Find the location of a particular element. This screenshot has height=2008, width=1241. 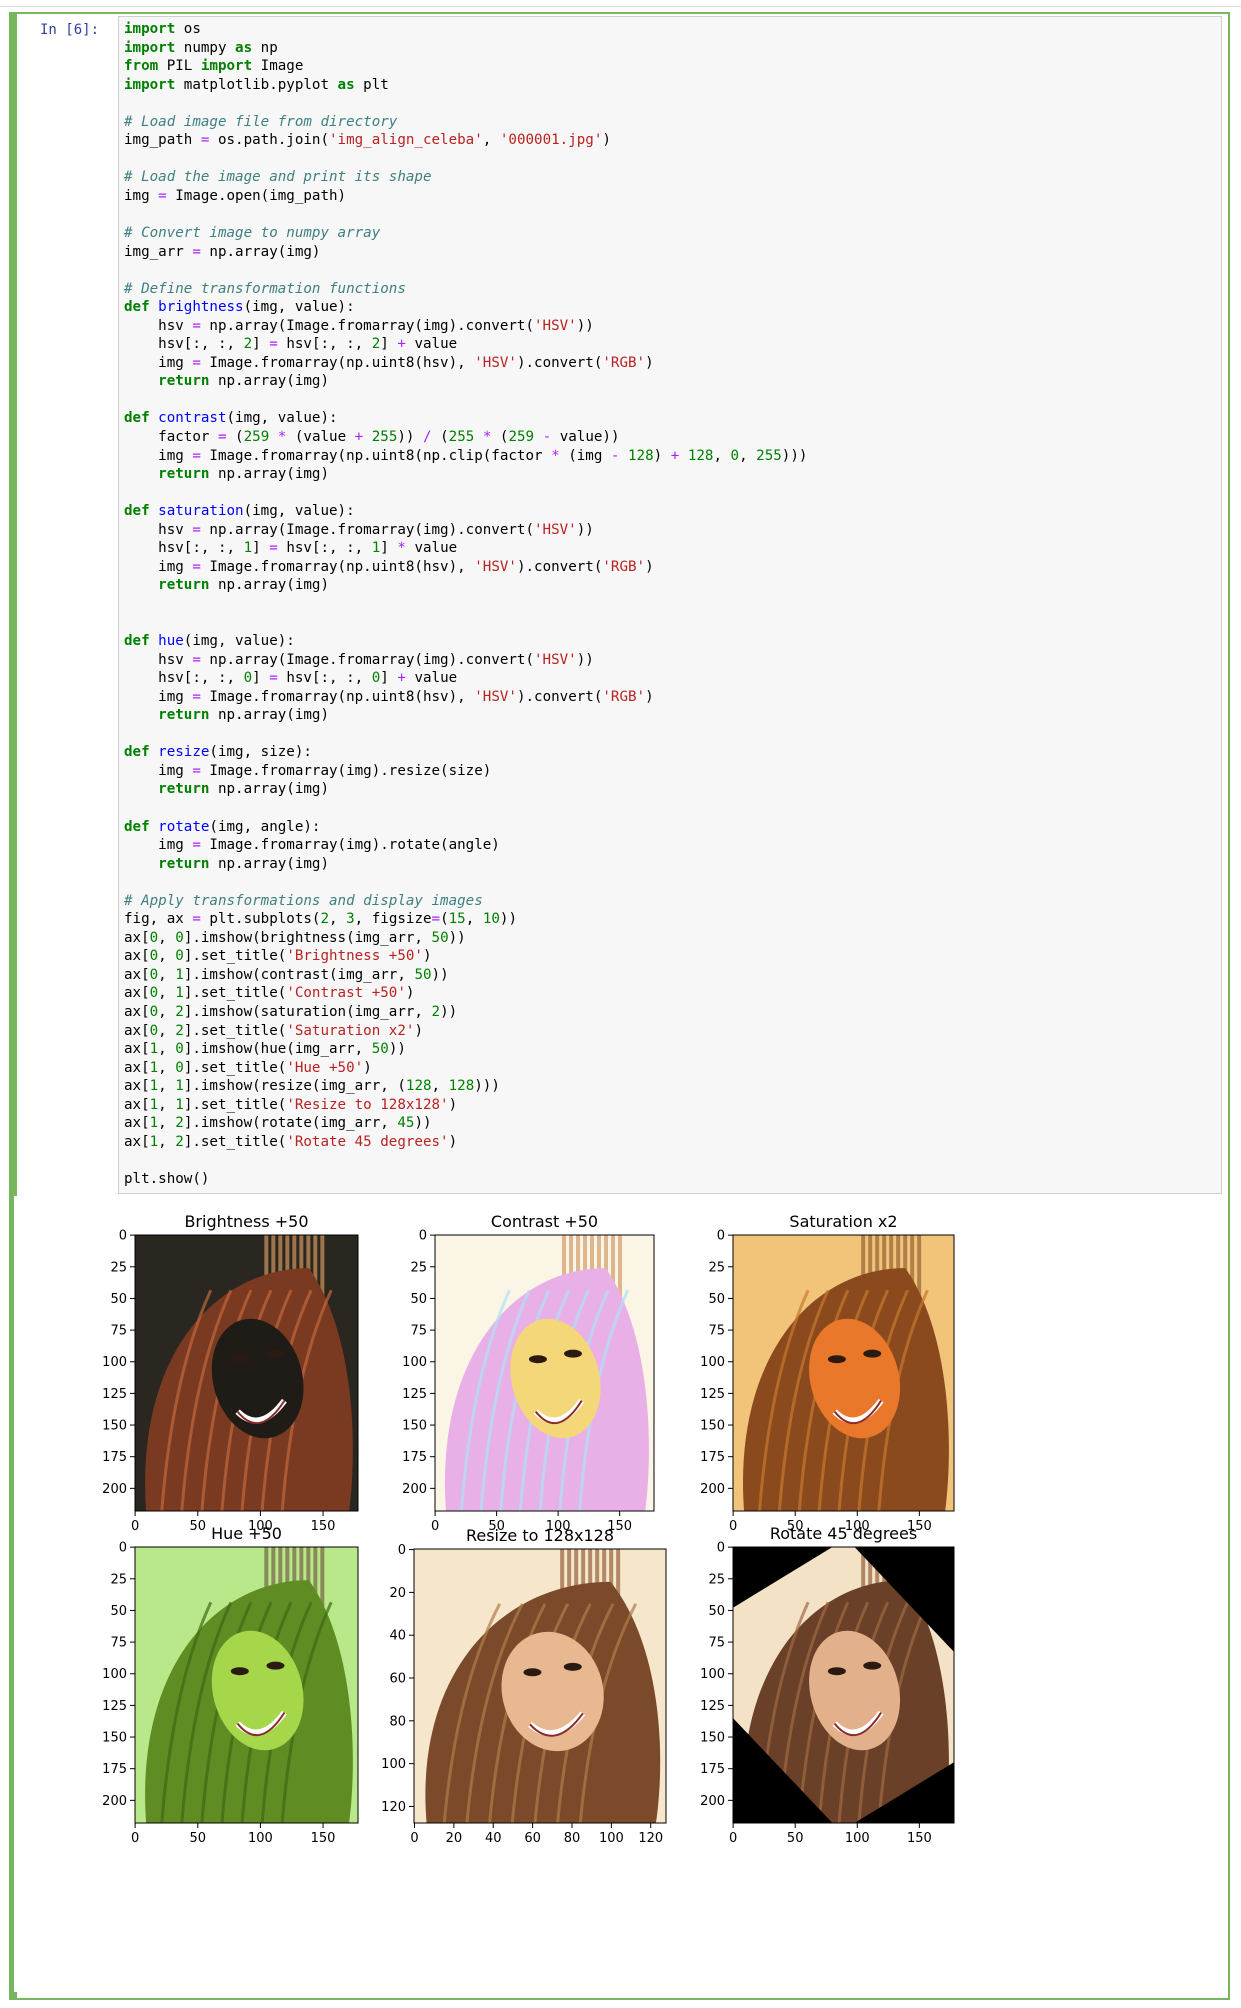

code-token: value is located at coordinates (431, 344).